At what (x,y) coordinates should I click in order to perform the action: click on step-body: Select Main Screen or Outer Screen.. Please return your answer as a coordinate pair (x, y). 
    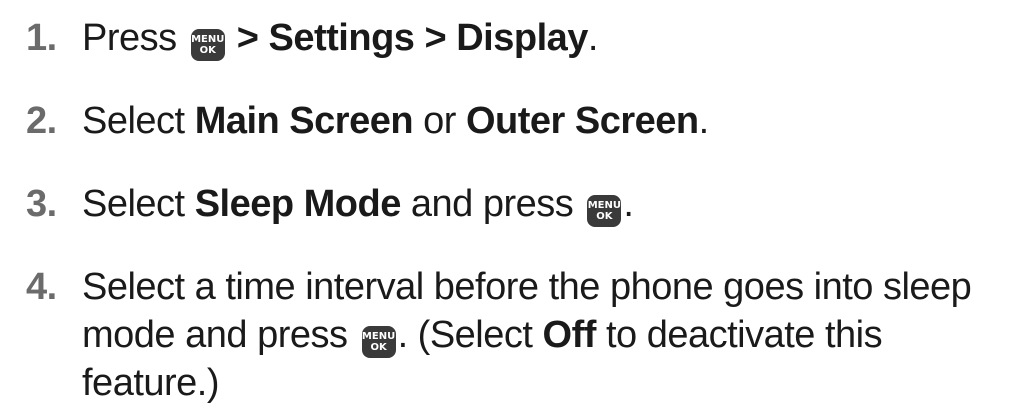
    Looking at the image, I should click on (395, 121).